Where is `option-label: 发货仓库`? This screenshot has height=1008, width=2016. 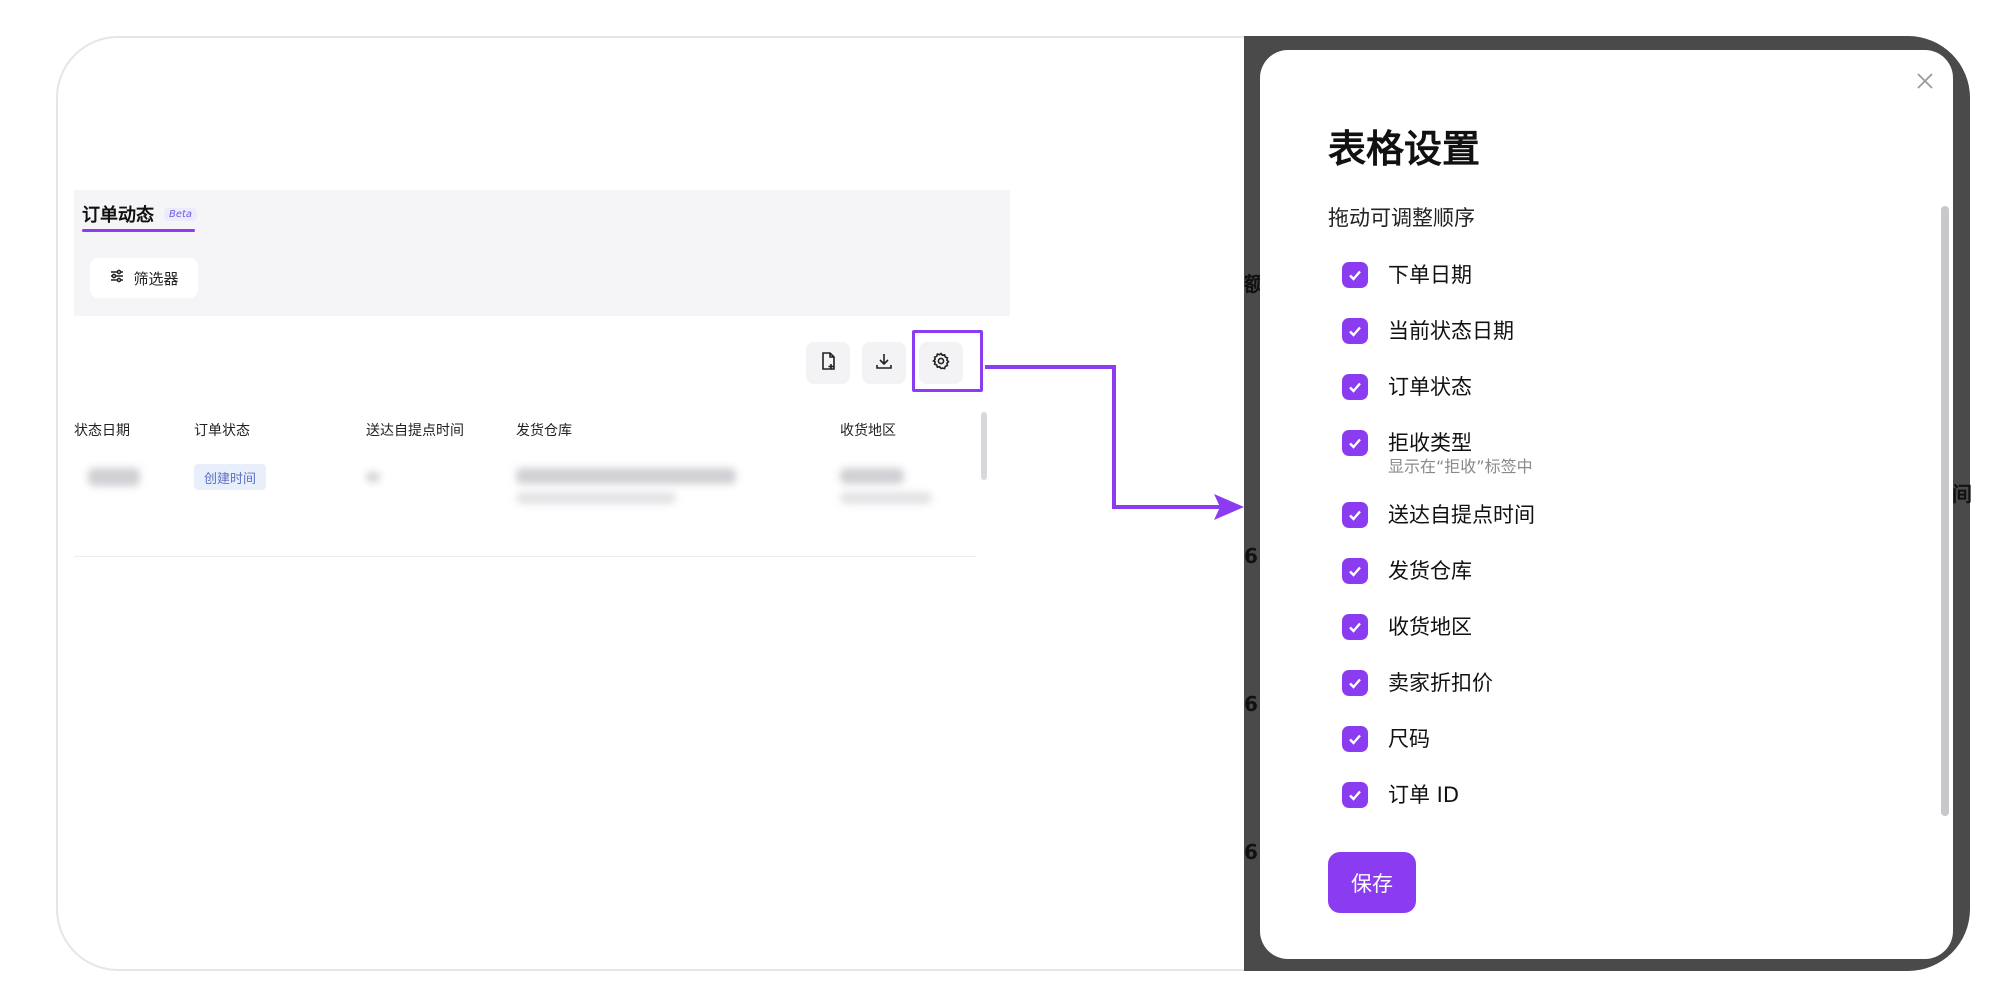
option-label: 发货仓库 is located at coordinates (1430, 571).